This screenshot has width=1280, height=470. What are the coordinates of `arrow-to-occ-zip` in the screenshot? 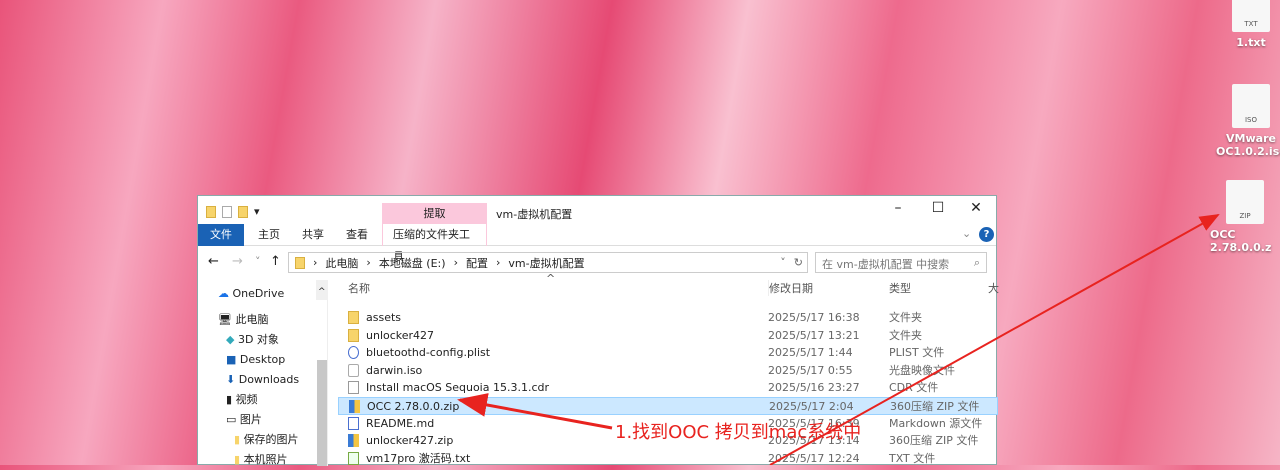 It's located at (535, 411).